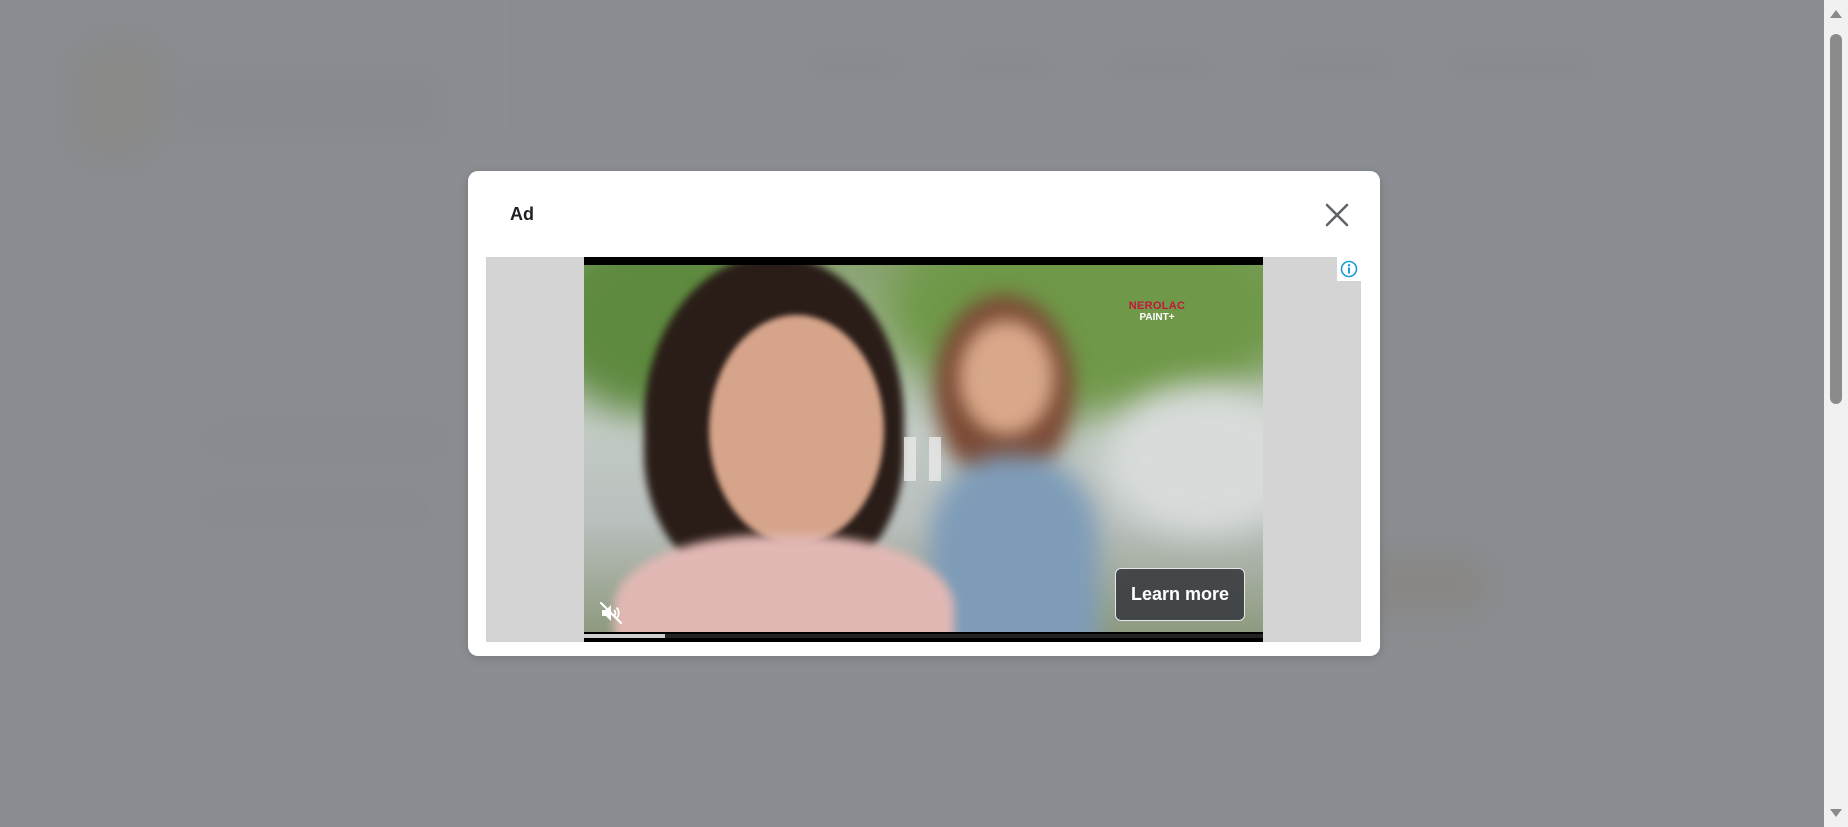 The height and width of the screenshot is (827, 1848). Describe the element at coordinates (1157, 306) in the screenshot. I see `brand-logo-line1: NEROLAC` at that location.